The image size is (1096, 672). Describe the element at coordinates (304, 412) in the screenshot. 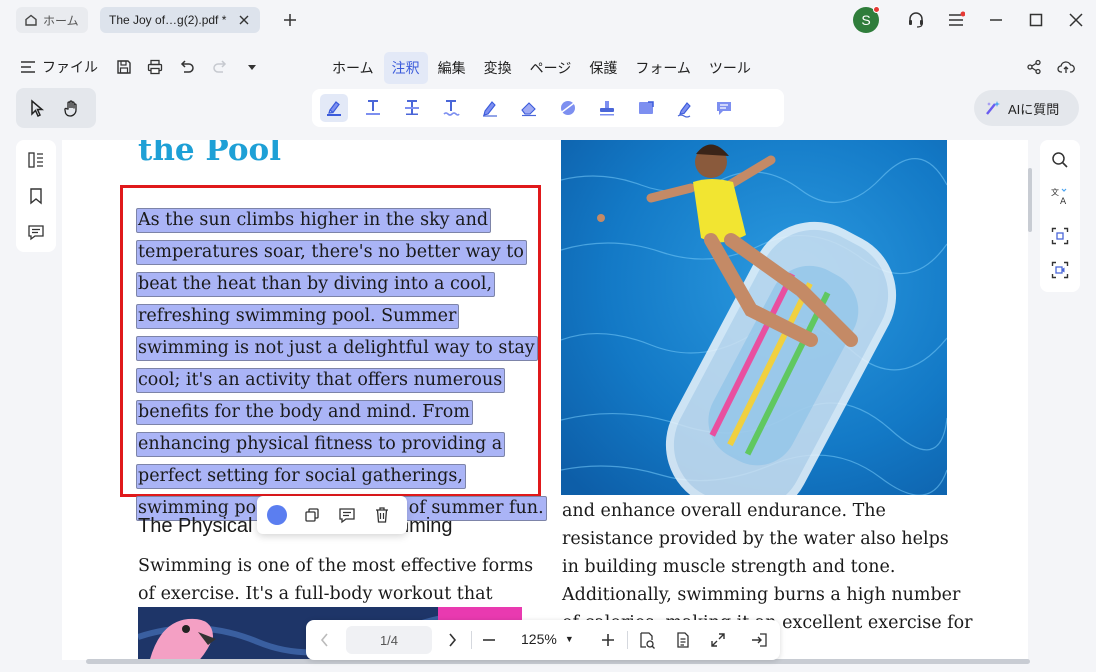

I see `highlighted-line: benefits for the body and mind. From` at that location.